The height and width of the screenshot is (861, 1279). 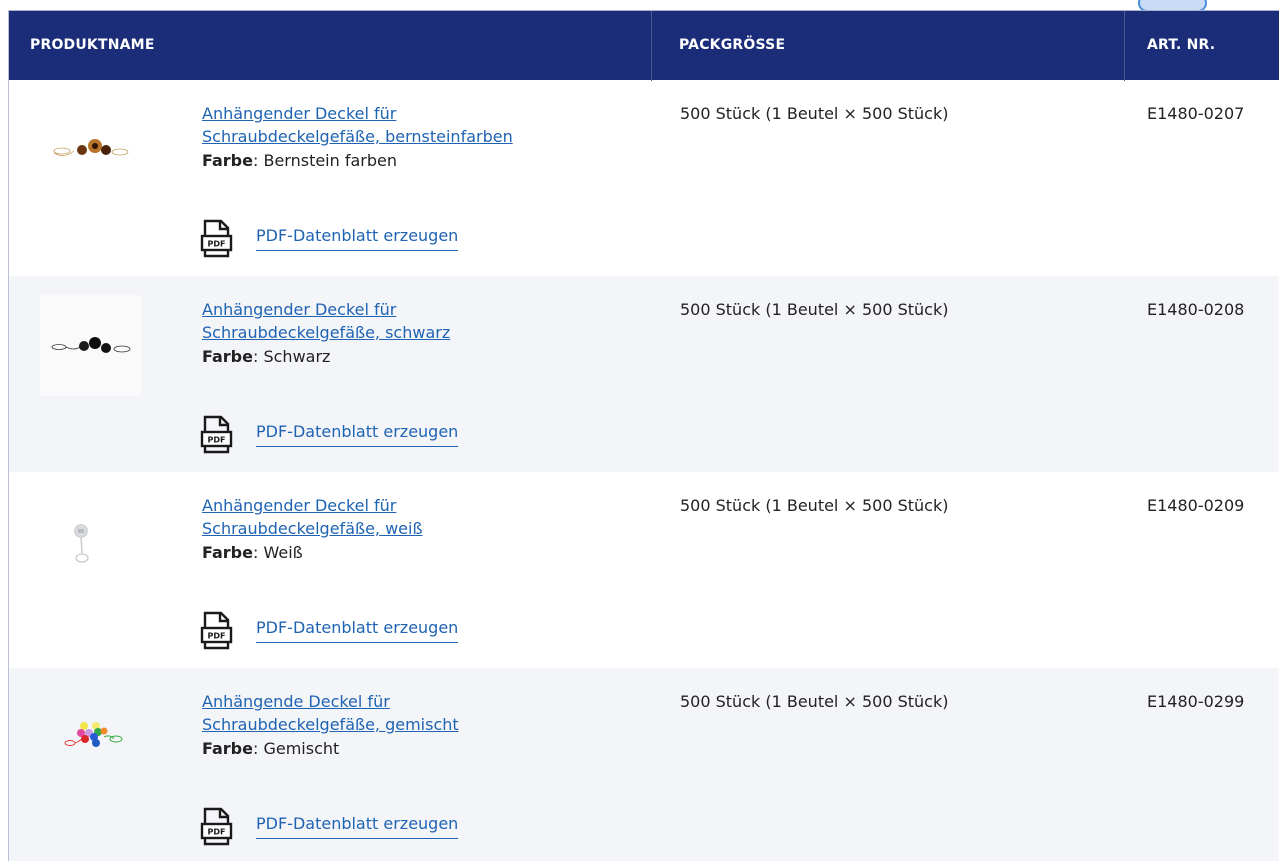 I want to click on product-image-black, so click(x=90, y=345).